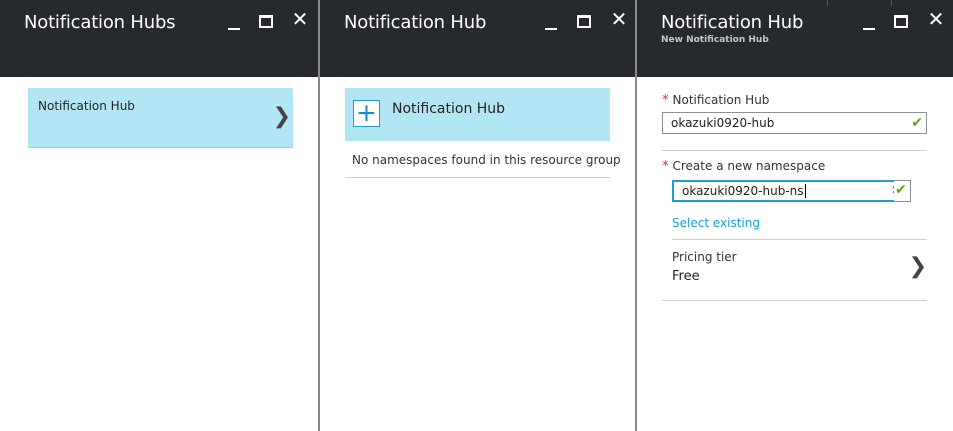 Image resolution: width=953 pixels, height=431 pixels. Describe the element at coordinates (716, 223) in the screenshot. I see `select-existing-link: Select existing` at that location.